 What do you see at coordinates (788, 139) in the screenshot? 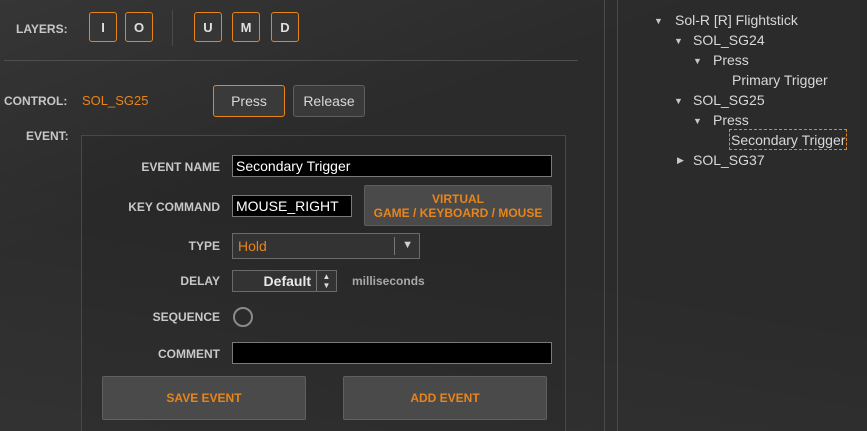
I see `tree-item-secondary-trigger: Secondary Trigger` at bounding box center [788, 139].